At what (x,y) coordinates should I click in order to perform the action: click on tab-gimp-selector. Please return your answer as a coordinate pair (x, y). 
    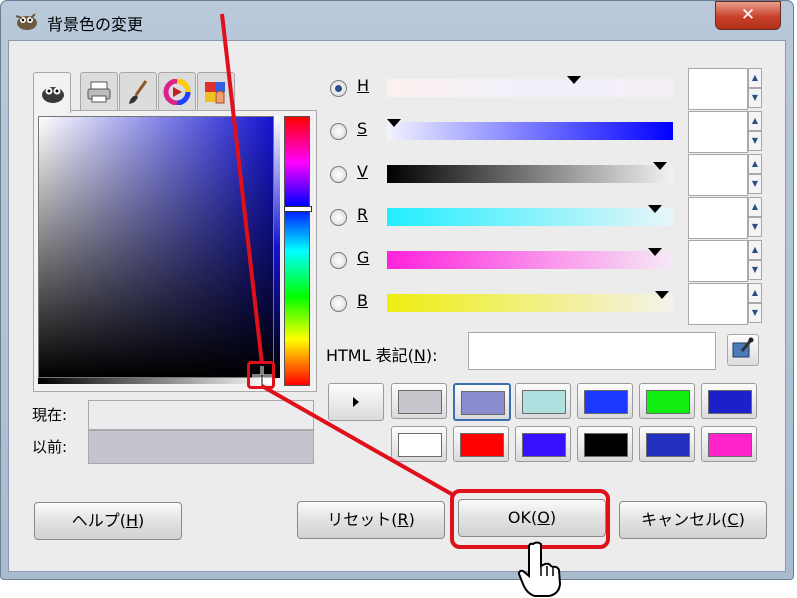
    Looking at the image, I should click on (52, 92).